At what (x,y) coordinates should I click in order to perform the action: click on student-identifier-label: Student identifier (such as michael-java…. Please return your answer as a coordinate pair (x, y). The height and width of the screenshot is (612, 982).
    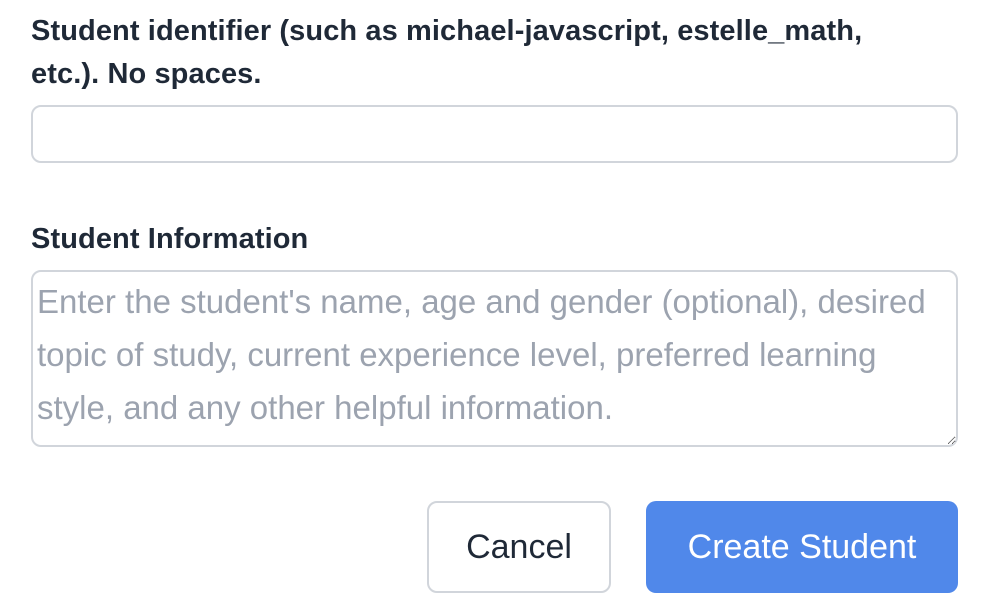
    Looking at the image, I should click on (447, 52).